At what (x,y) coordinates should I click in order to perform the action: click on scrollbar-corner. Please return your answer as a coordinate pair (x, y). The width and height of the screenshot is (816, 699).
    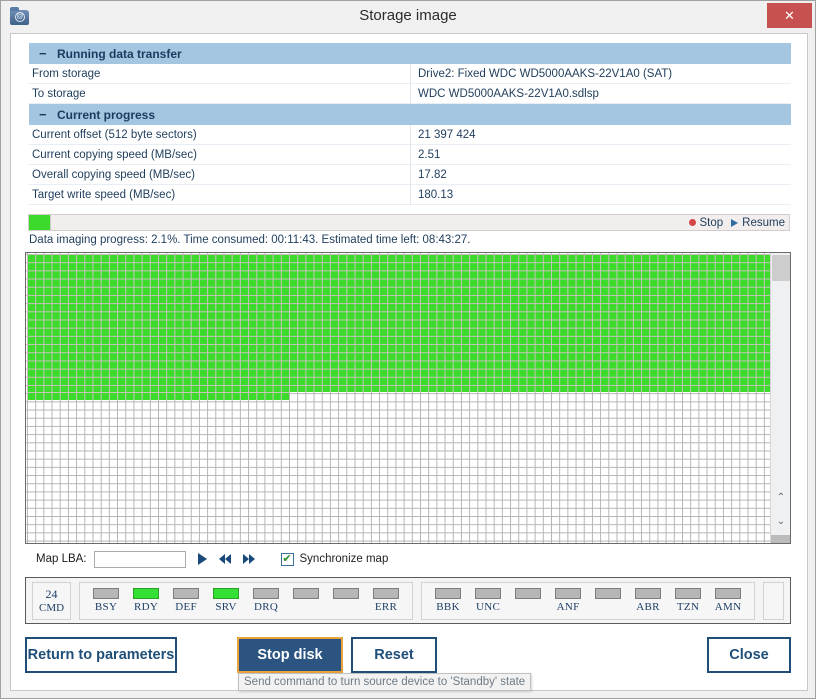
    Looking at the image, I should click on (780, 539).